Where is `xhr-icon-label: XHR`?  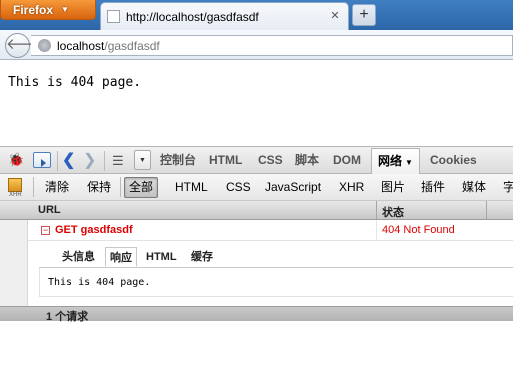
xhr-icon-label: XHR is located at coordinates (15, 195).